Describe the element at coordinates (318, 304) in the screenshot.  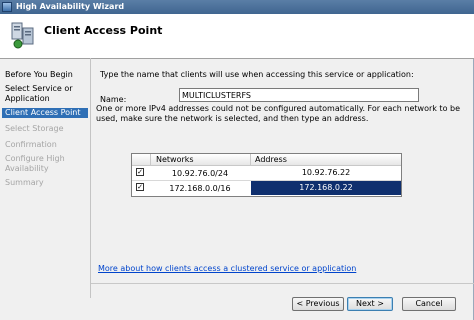
I see `previous-button: < Previous` at that location.